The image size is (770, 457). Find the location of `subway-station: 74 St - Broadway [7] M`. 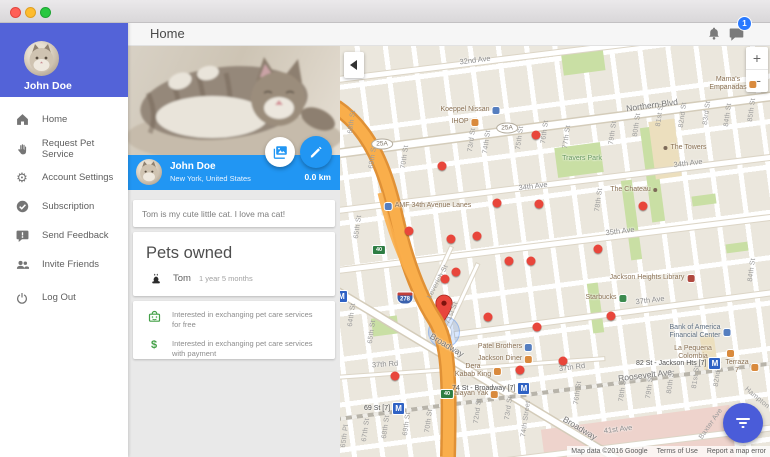

subway-station: 74 St - Broadway [7] M is located at coordinates (491, 388).